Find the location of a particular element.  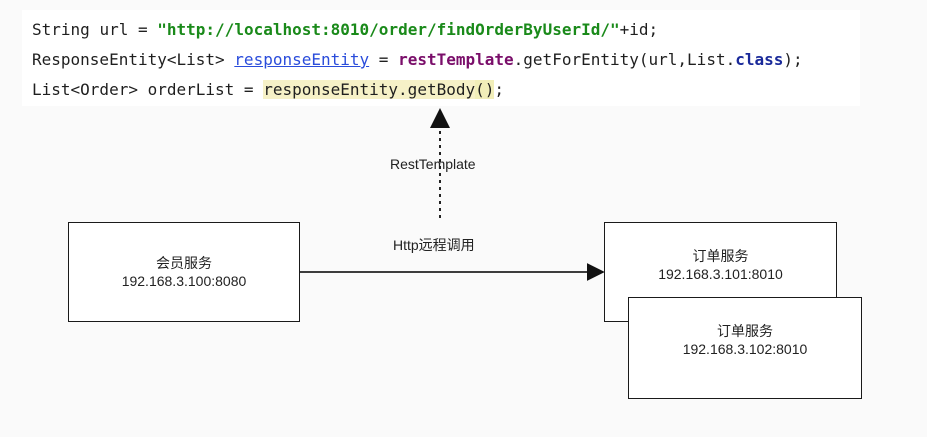

order-service-2-name: 订单服务 is located at coordinates (745, 331).